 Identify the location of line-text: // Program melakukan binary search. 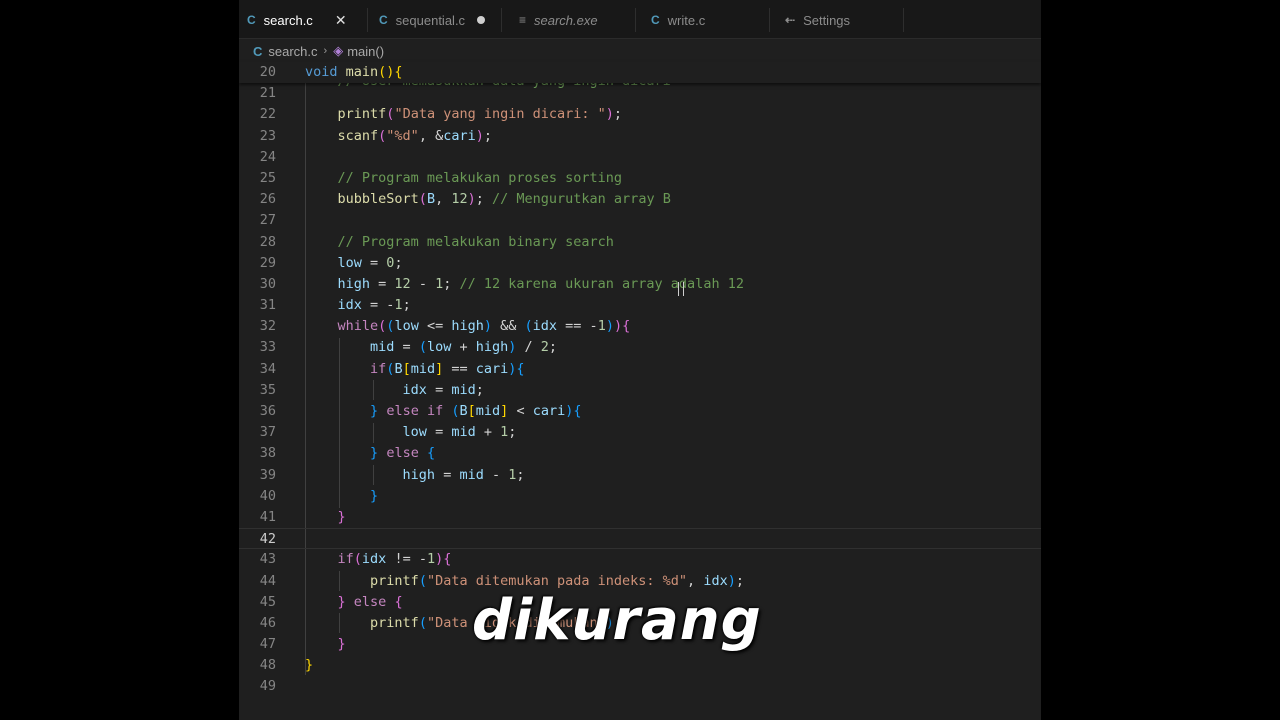
(459, 242).